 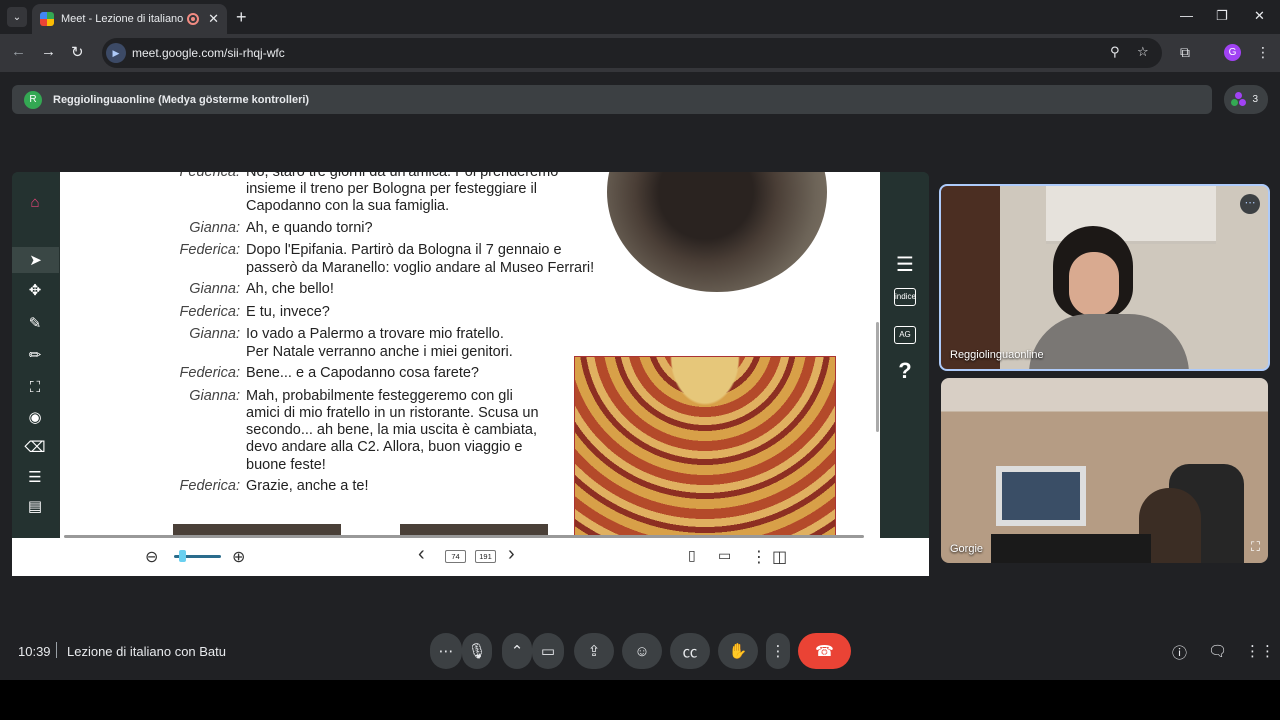 What do you see at coordinates (35, 477) in the screenshot?
I see `notes-icon: ☰` at bounding box center [35, 477].